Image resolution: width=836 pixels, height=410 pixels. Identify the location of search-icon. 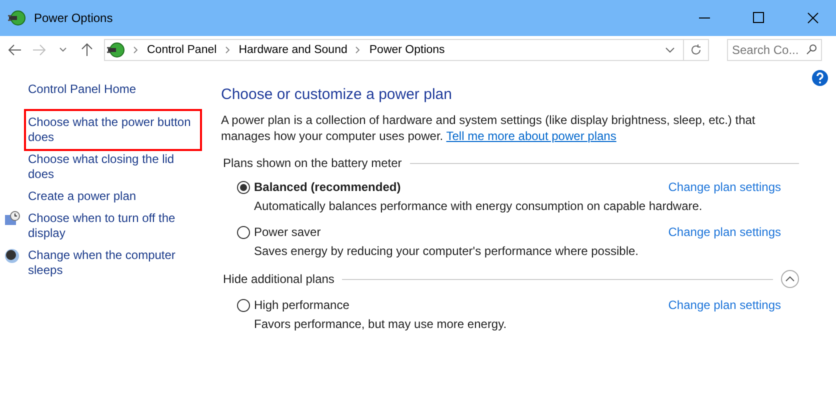
(811, 49).